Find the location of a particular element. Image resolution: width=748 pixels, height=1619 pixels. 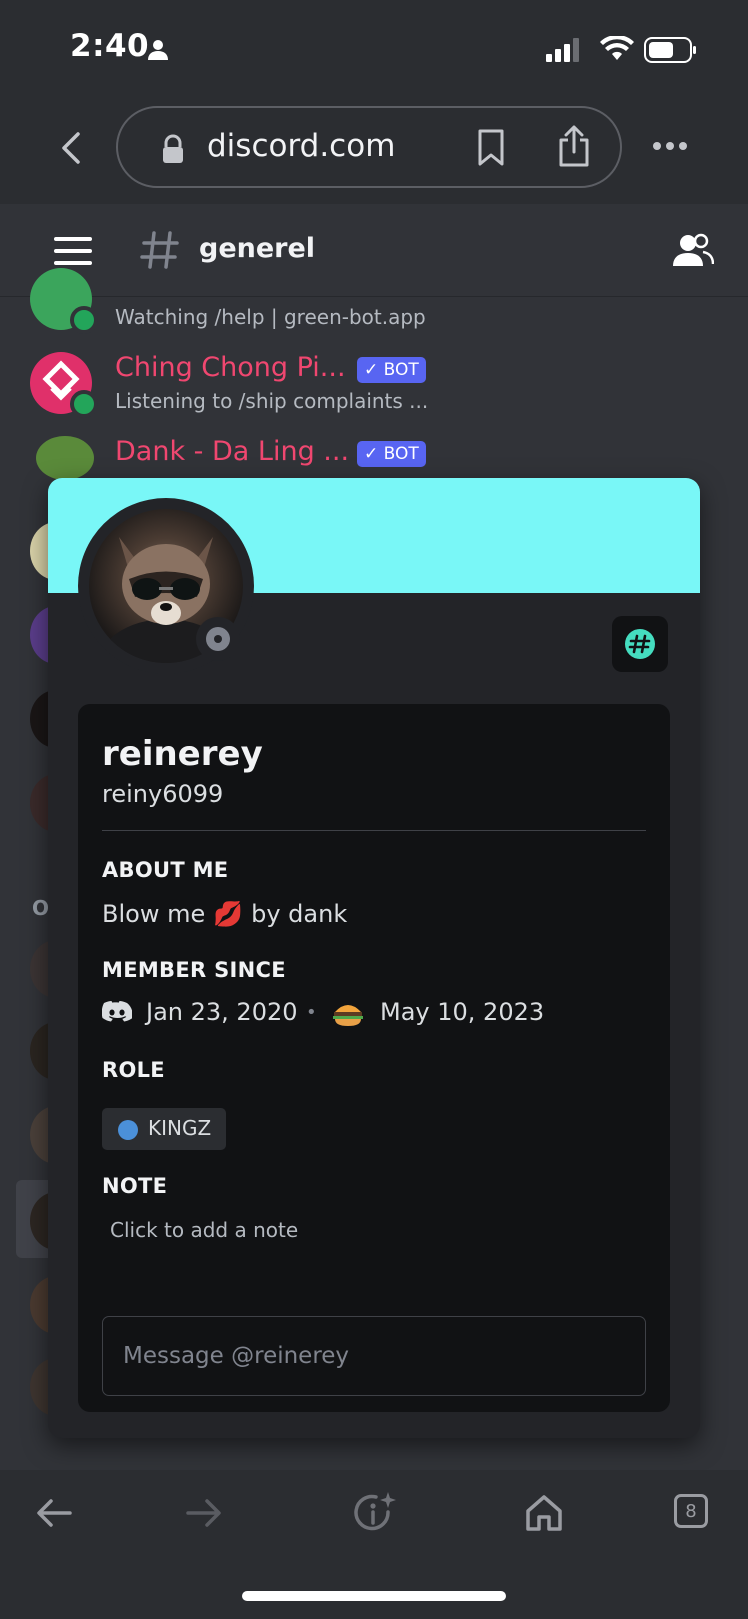

about-me-prefix: Blow me is located at coordinates (154, 914).